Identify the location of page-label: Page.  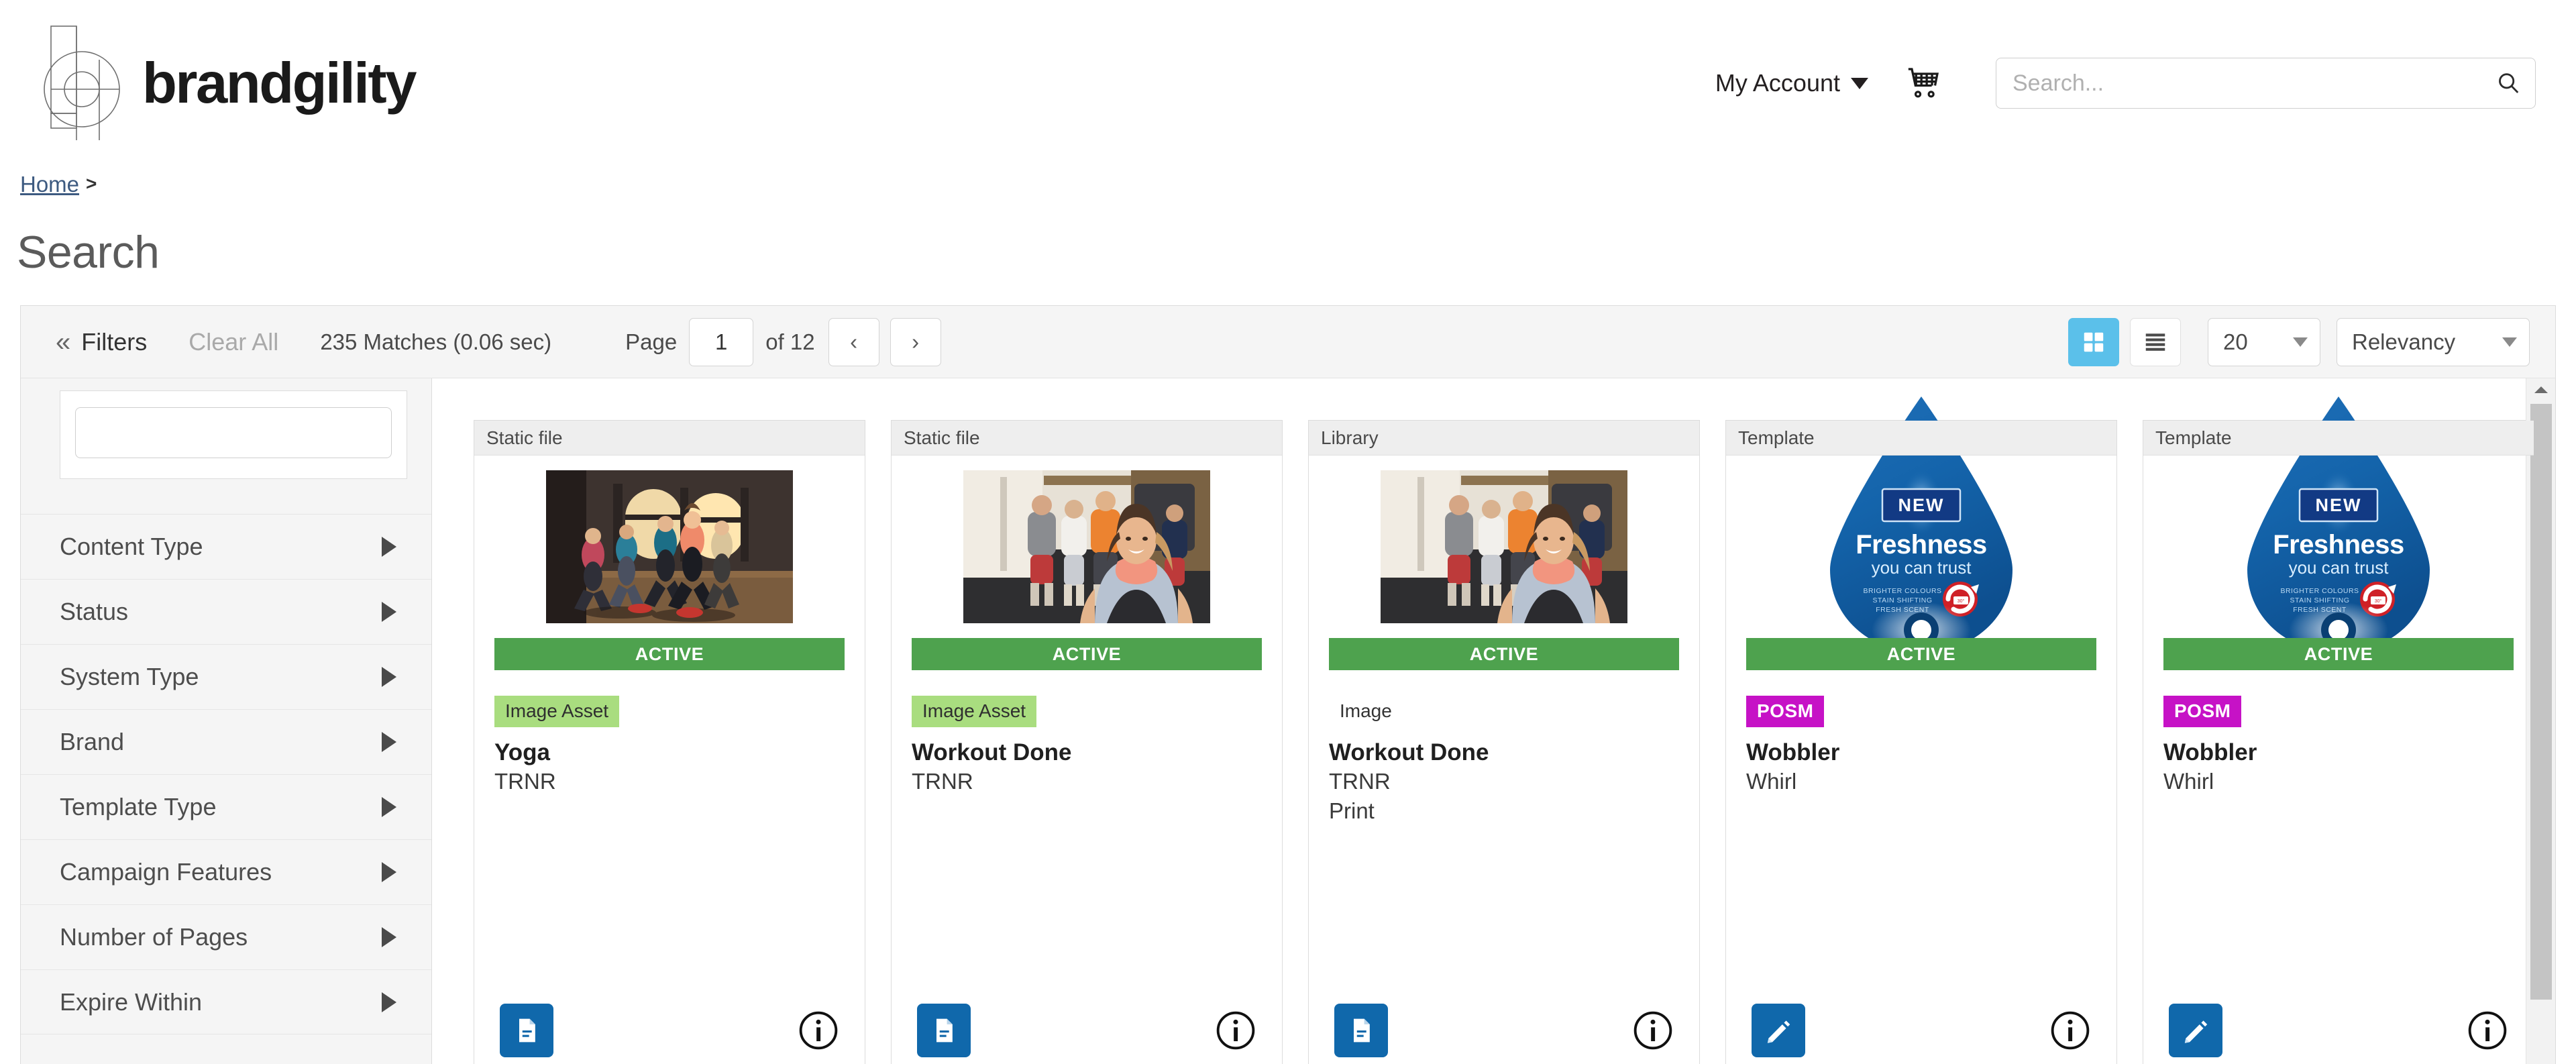
(651, 341).